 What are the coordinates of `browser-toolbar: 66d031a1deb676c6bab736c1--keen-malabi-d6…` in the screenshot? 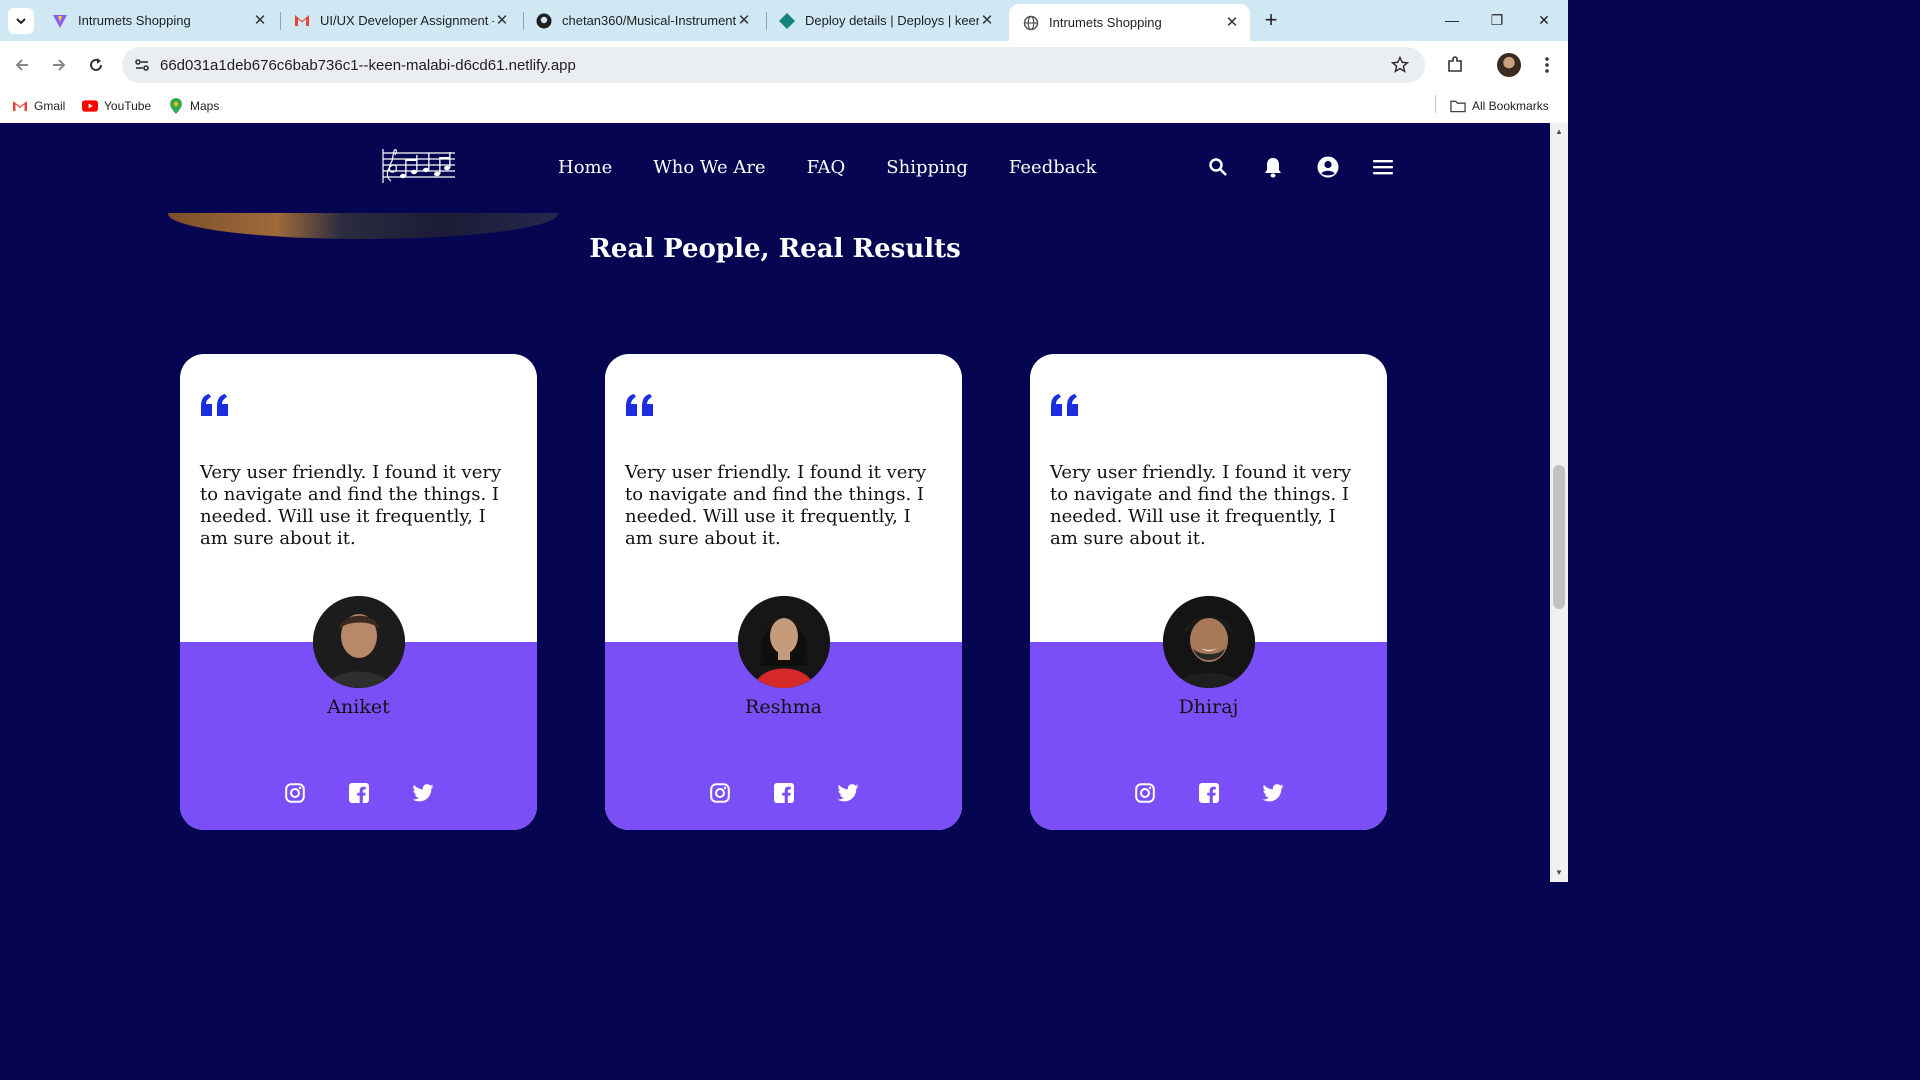 It's located at (784, 65).